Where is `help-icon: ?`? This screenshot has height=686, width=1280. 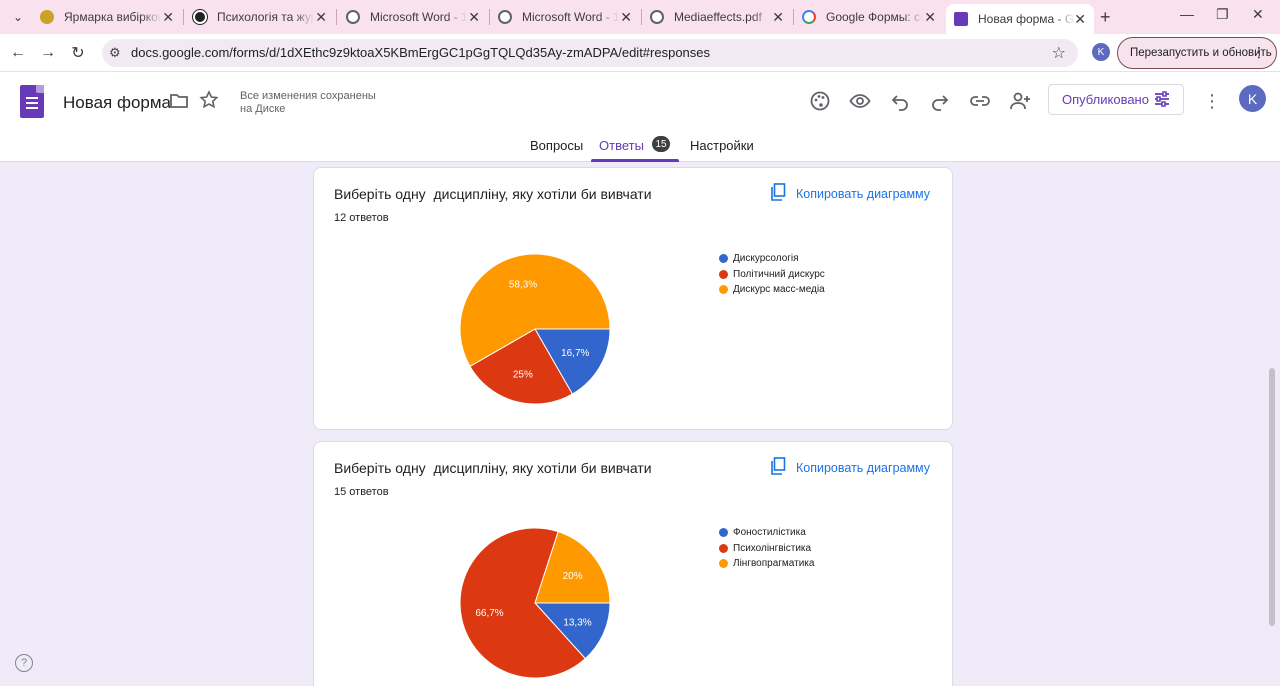 help-icon: ? is located at coordinates (24, 663).